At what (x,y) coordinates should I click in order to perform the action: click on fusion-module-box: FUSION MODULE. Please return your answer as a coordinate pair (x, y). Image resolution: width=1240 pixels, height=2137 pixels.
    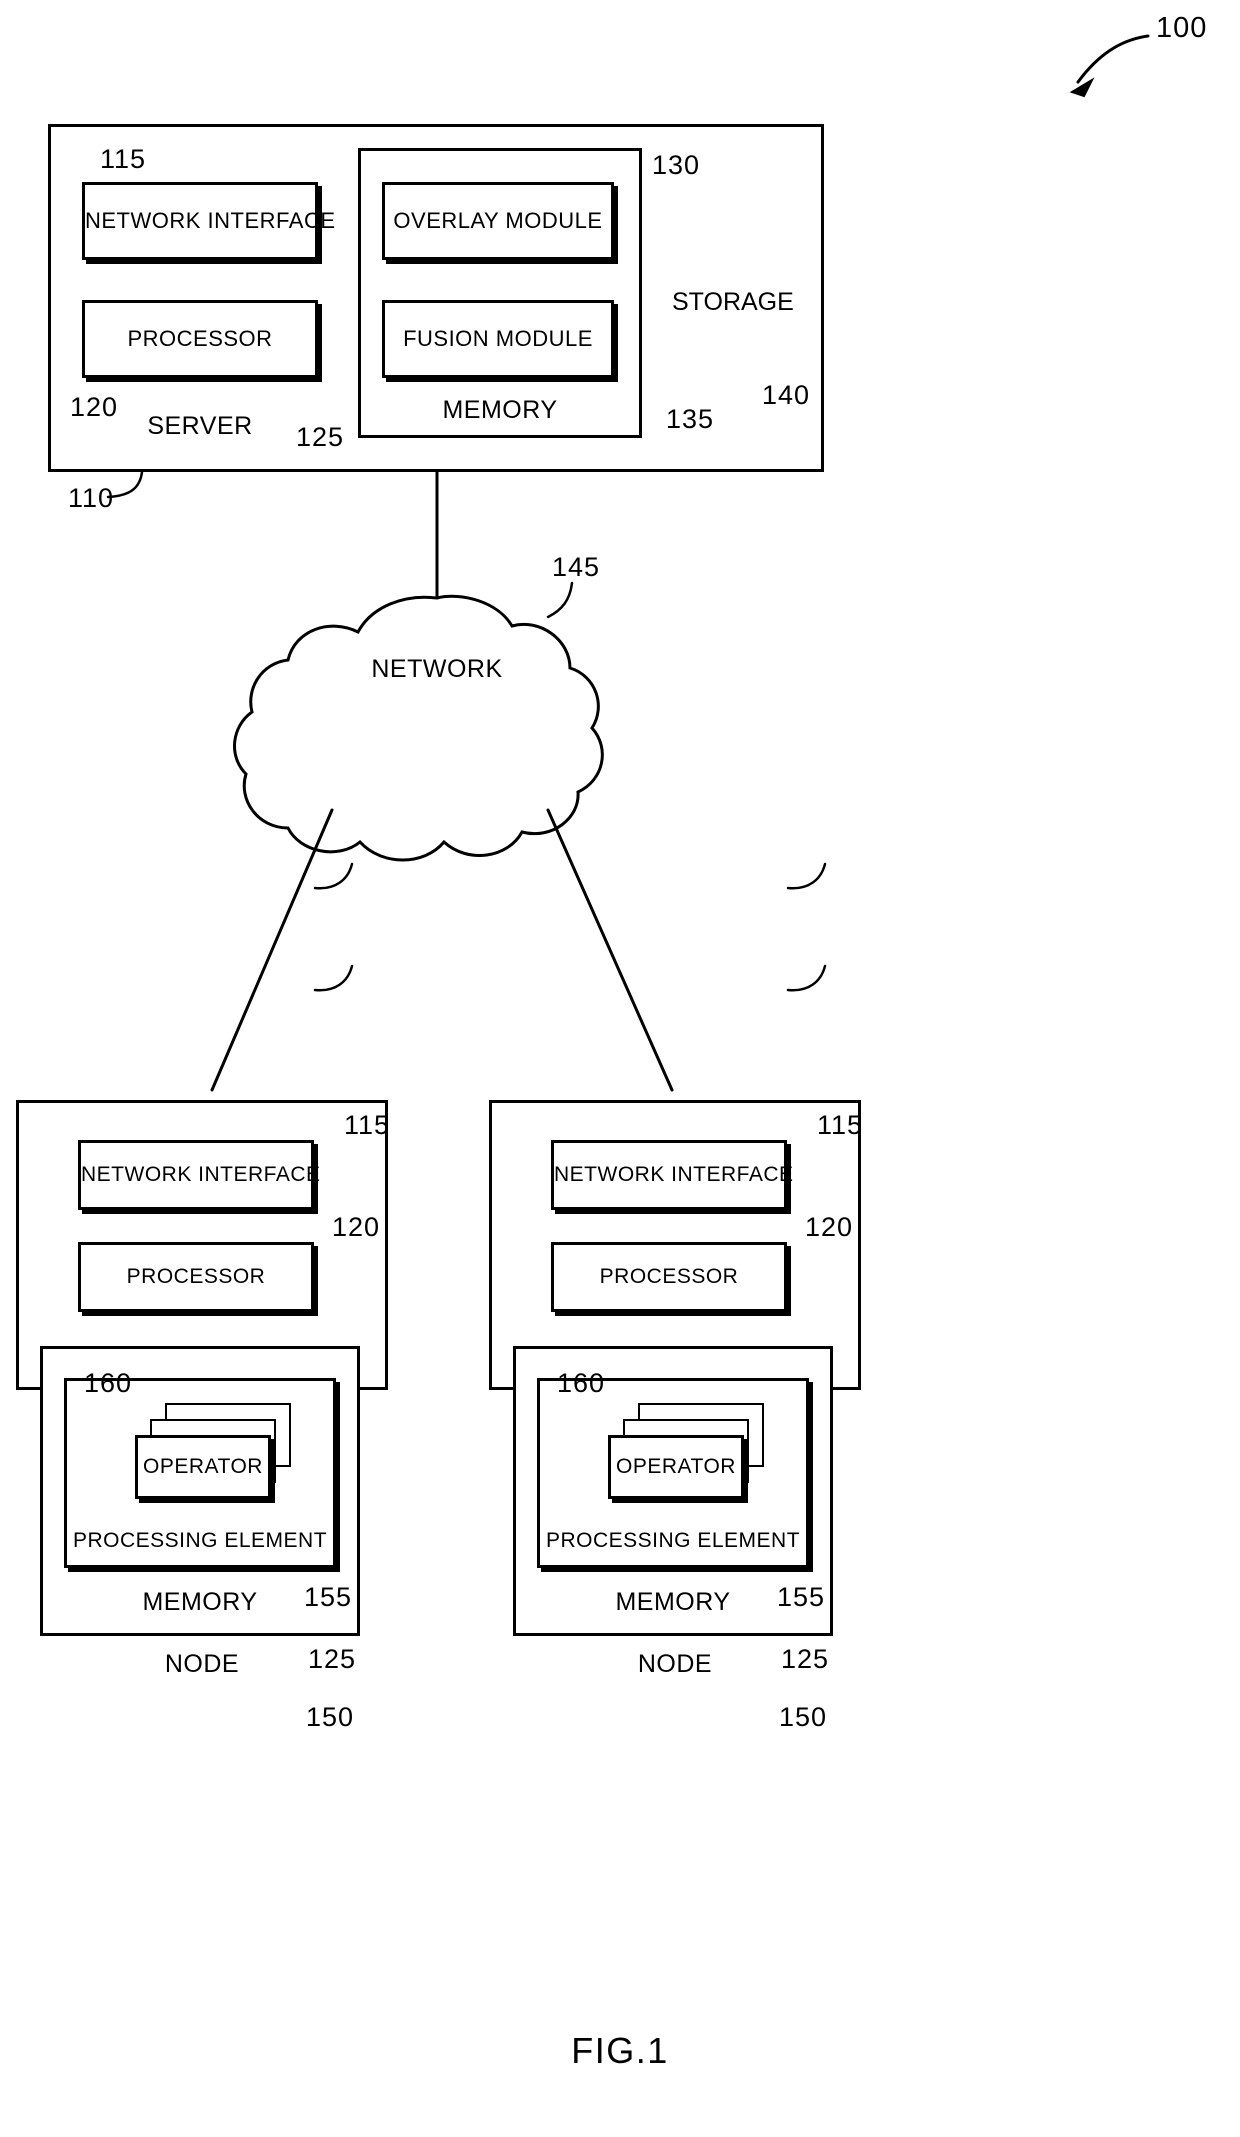
    Looking at the image, I should click on (498, 339).